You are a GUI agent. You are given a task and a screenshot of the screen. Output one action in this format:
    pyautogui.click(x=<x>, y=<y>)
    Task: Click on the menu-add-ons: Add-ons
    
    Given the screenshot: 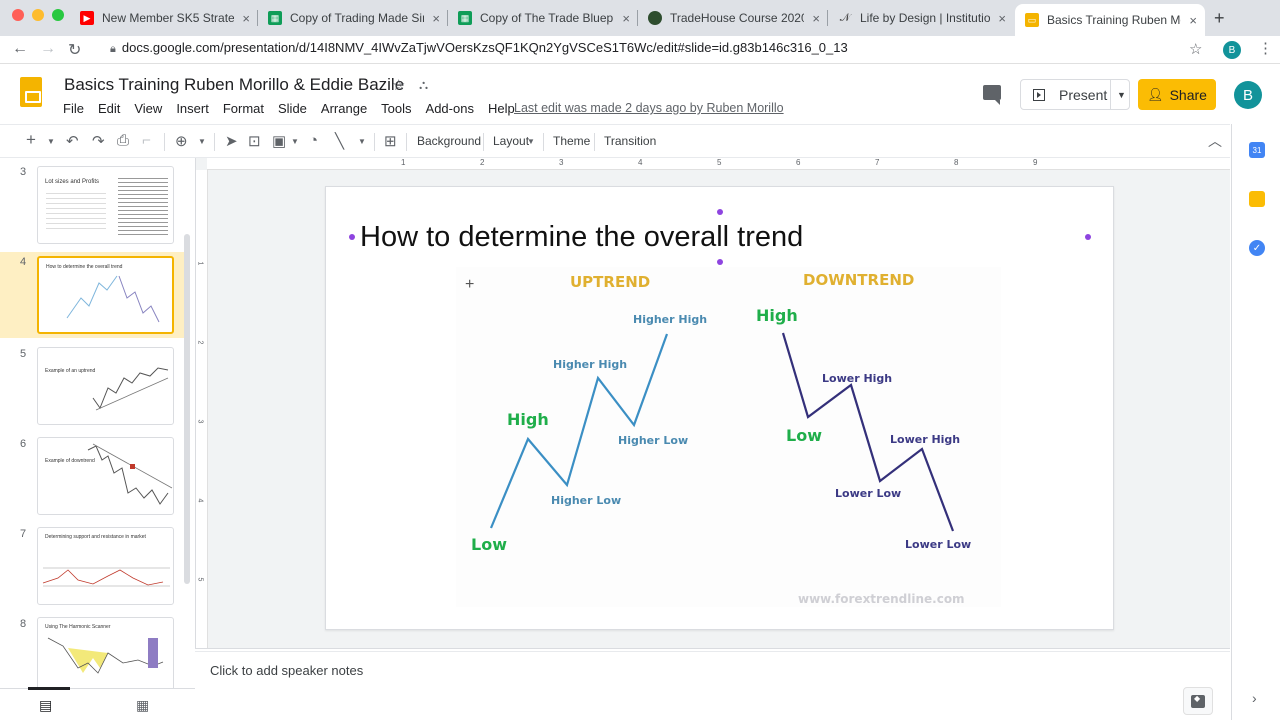 What is the action you would take?
    pyautogui.click(x=450, y=108)
    